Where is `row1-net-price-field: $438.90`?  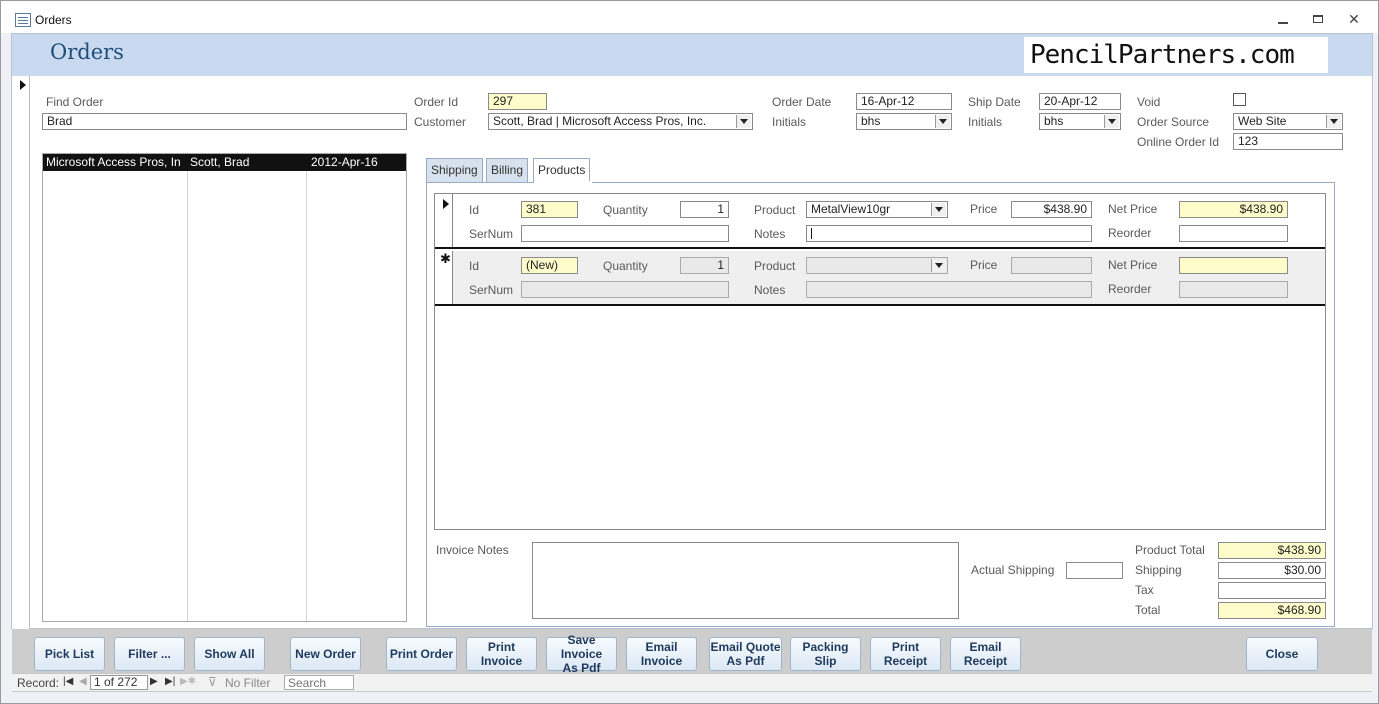 row1-net-price-field: $438.90 is located at coordinates (1233, 209).